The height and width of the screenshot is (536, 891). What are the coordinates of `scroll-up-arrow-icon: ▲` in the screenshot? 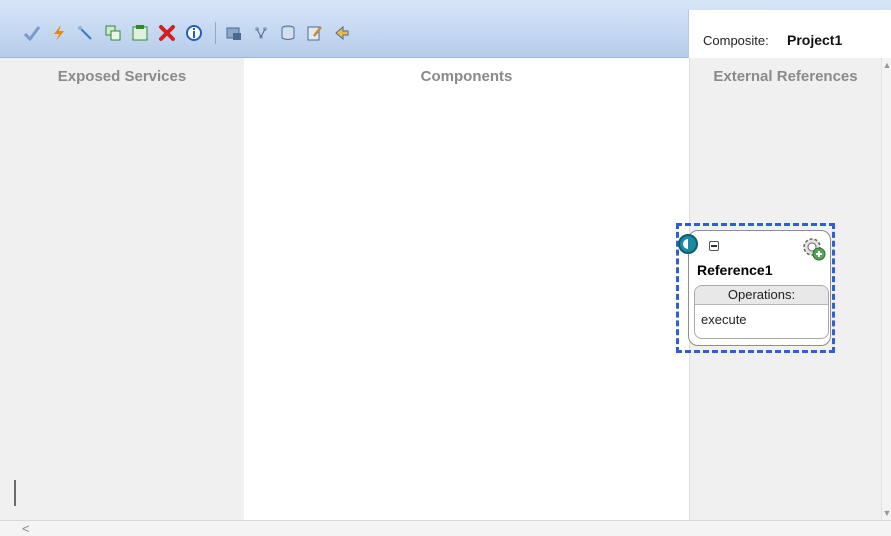 It's located at (886, 65).